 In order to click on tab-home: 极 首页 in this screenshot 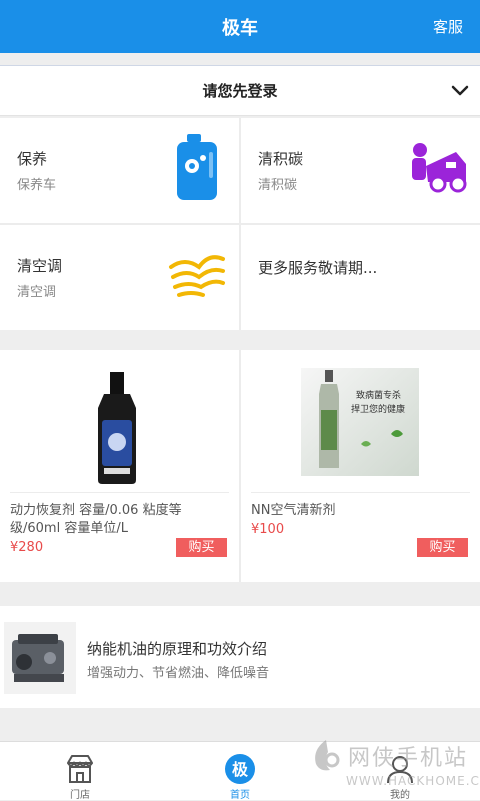, I will do `click(240, 771)`.